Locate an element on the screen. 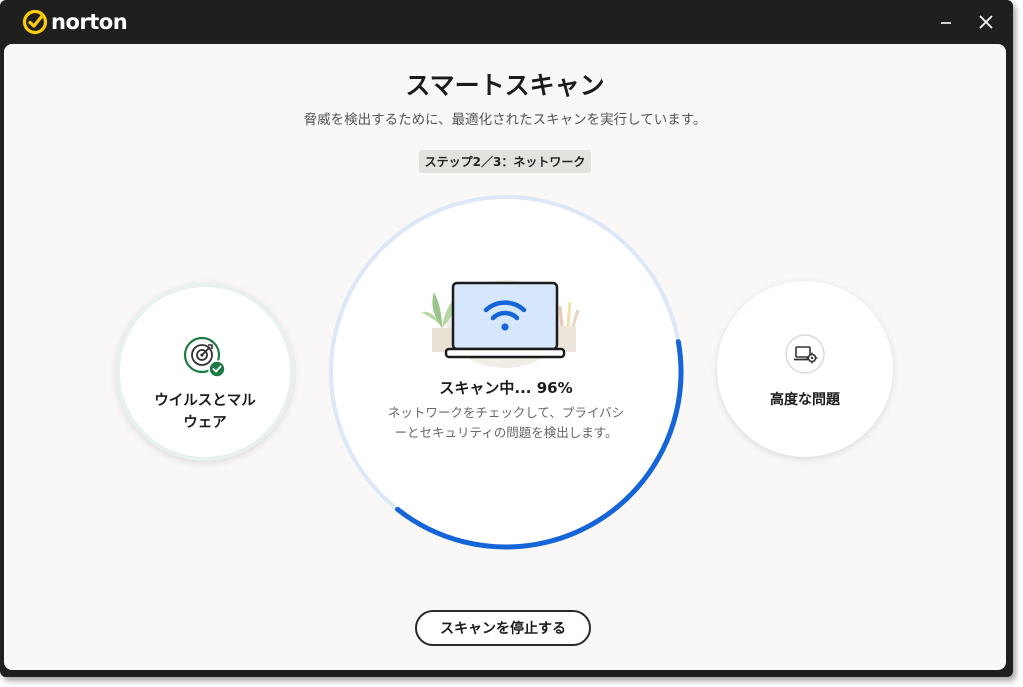  step-advanced-issues: 高度な問題 is located at coordinates (805, 369).